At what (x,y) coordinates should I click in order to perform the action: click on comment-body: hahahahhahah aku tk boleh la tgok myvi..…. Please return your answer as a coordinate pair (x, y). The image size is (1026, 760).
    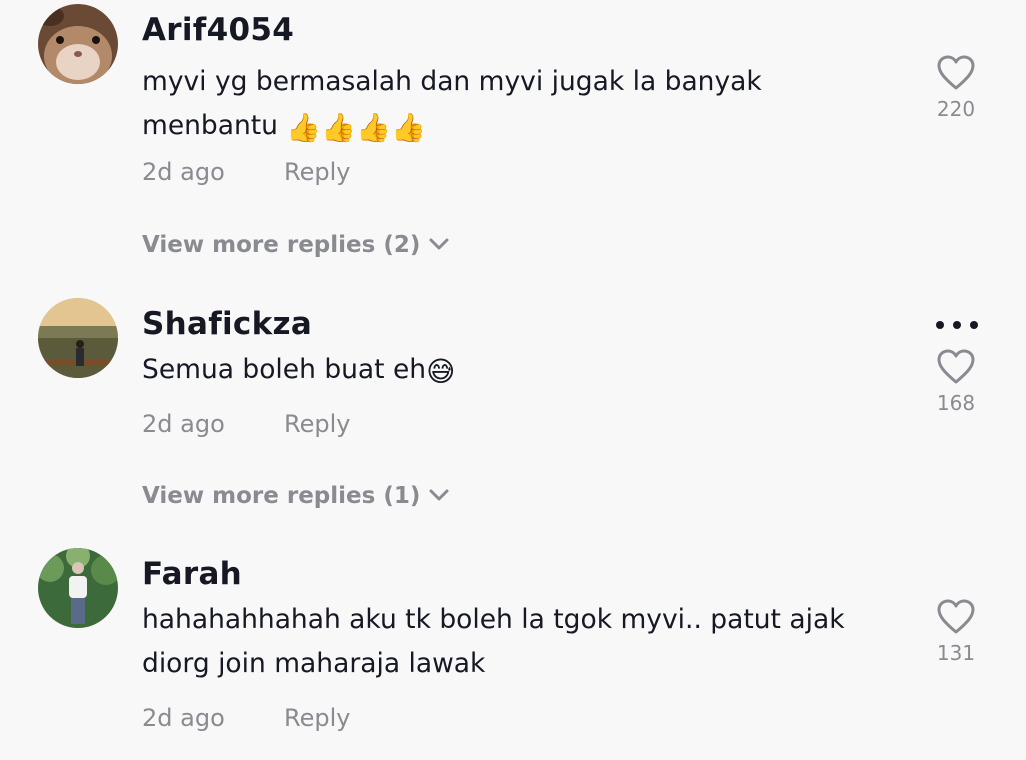
    Looking at the image, I should click on (493, 641).